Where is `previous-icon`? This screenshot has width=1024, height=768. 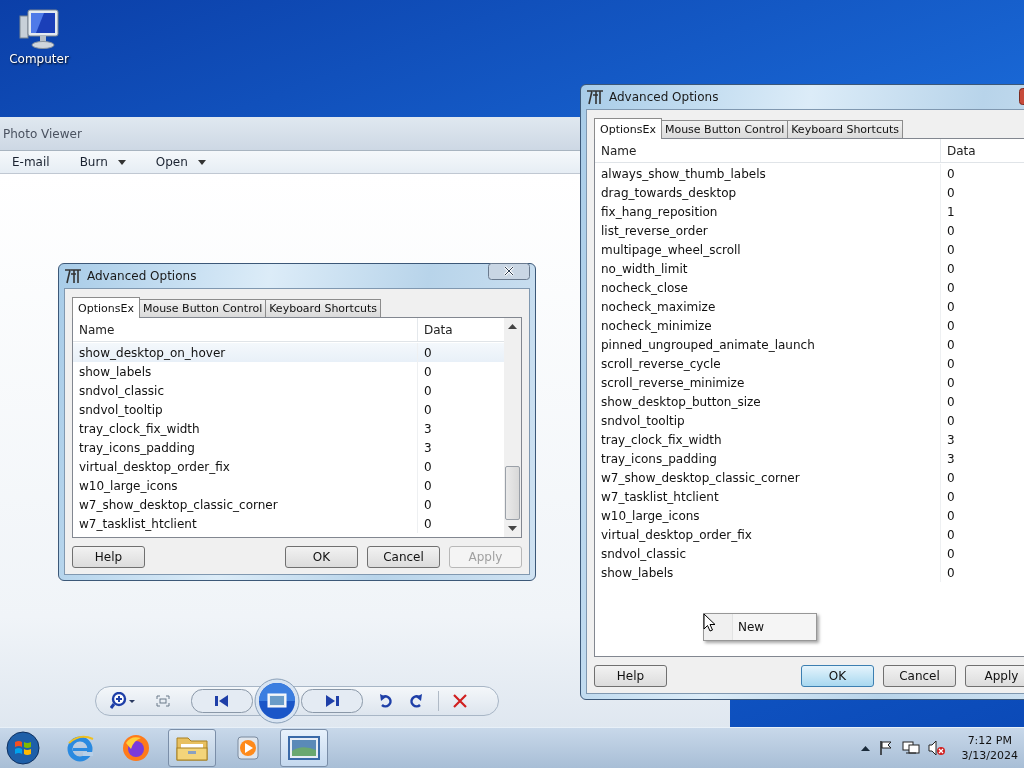 previous-icon is located at coordinates (222, 701).